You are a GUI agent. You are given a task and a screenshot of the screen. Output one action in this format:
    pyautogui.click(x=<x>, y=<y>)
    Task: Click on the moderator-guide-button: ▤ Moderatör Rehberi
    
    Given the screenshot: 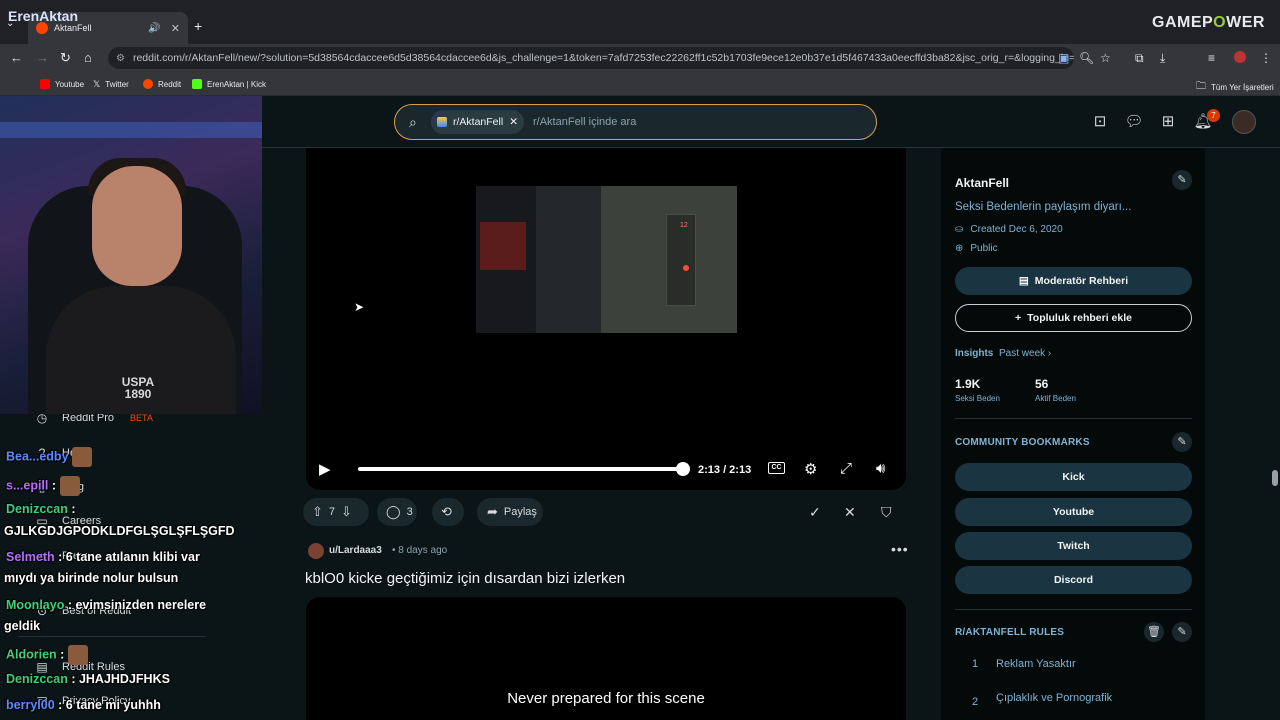 What is the action you would take?
    pyautogui.click(x=1073, y=281)
    